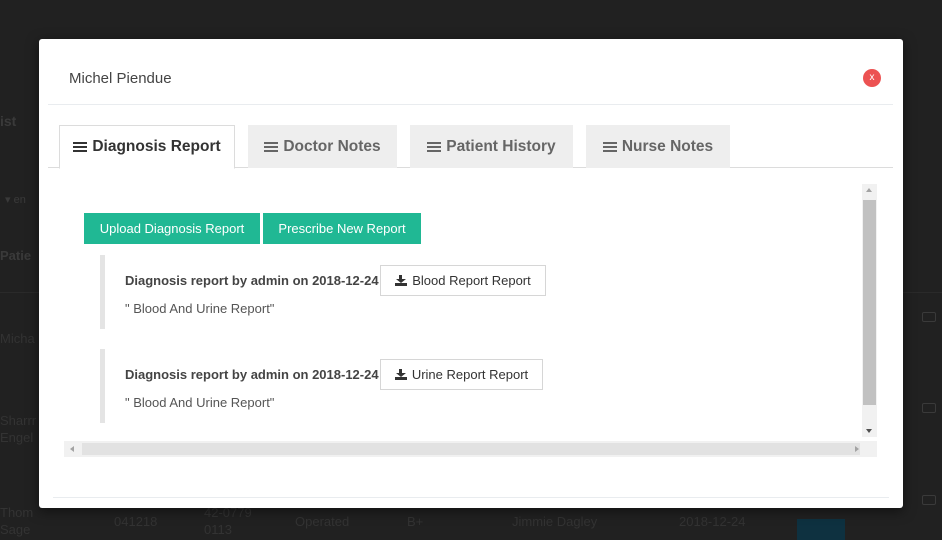 This screenshot has width=942, height=540. I want to click on tab-label: Doctor Notes, so click(332, 146).